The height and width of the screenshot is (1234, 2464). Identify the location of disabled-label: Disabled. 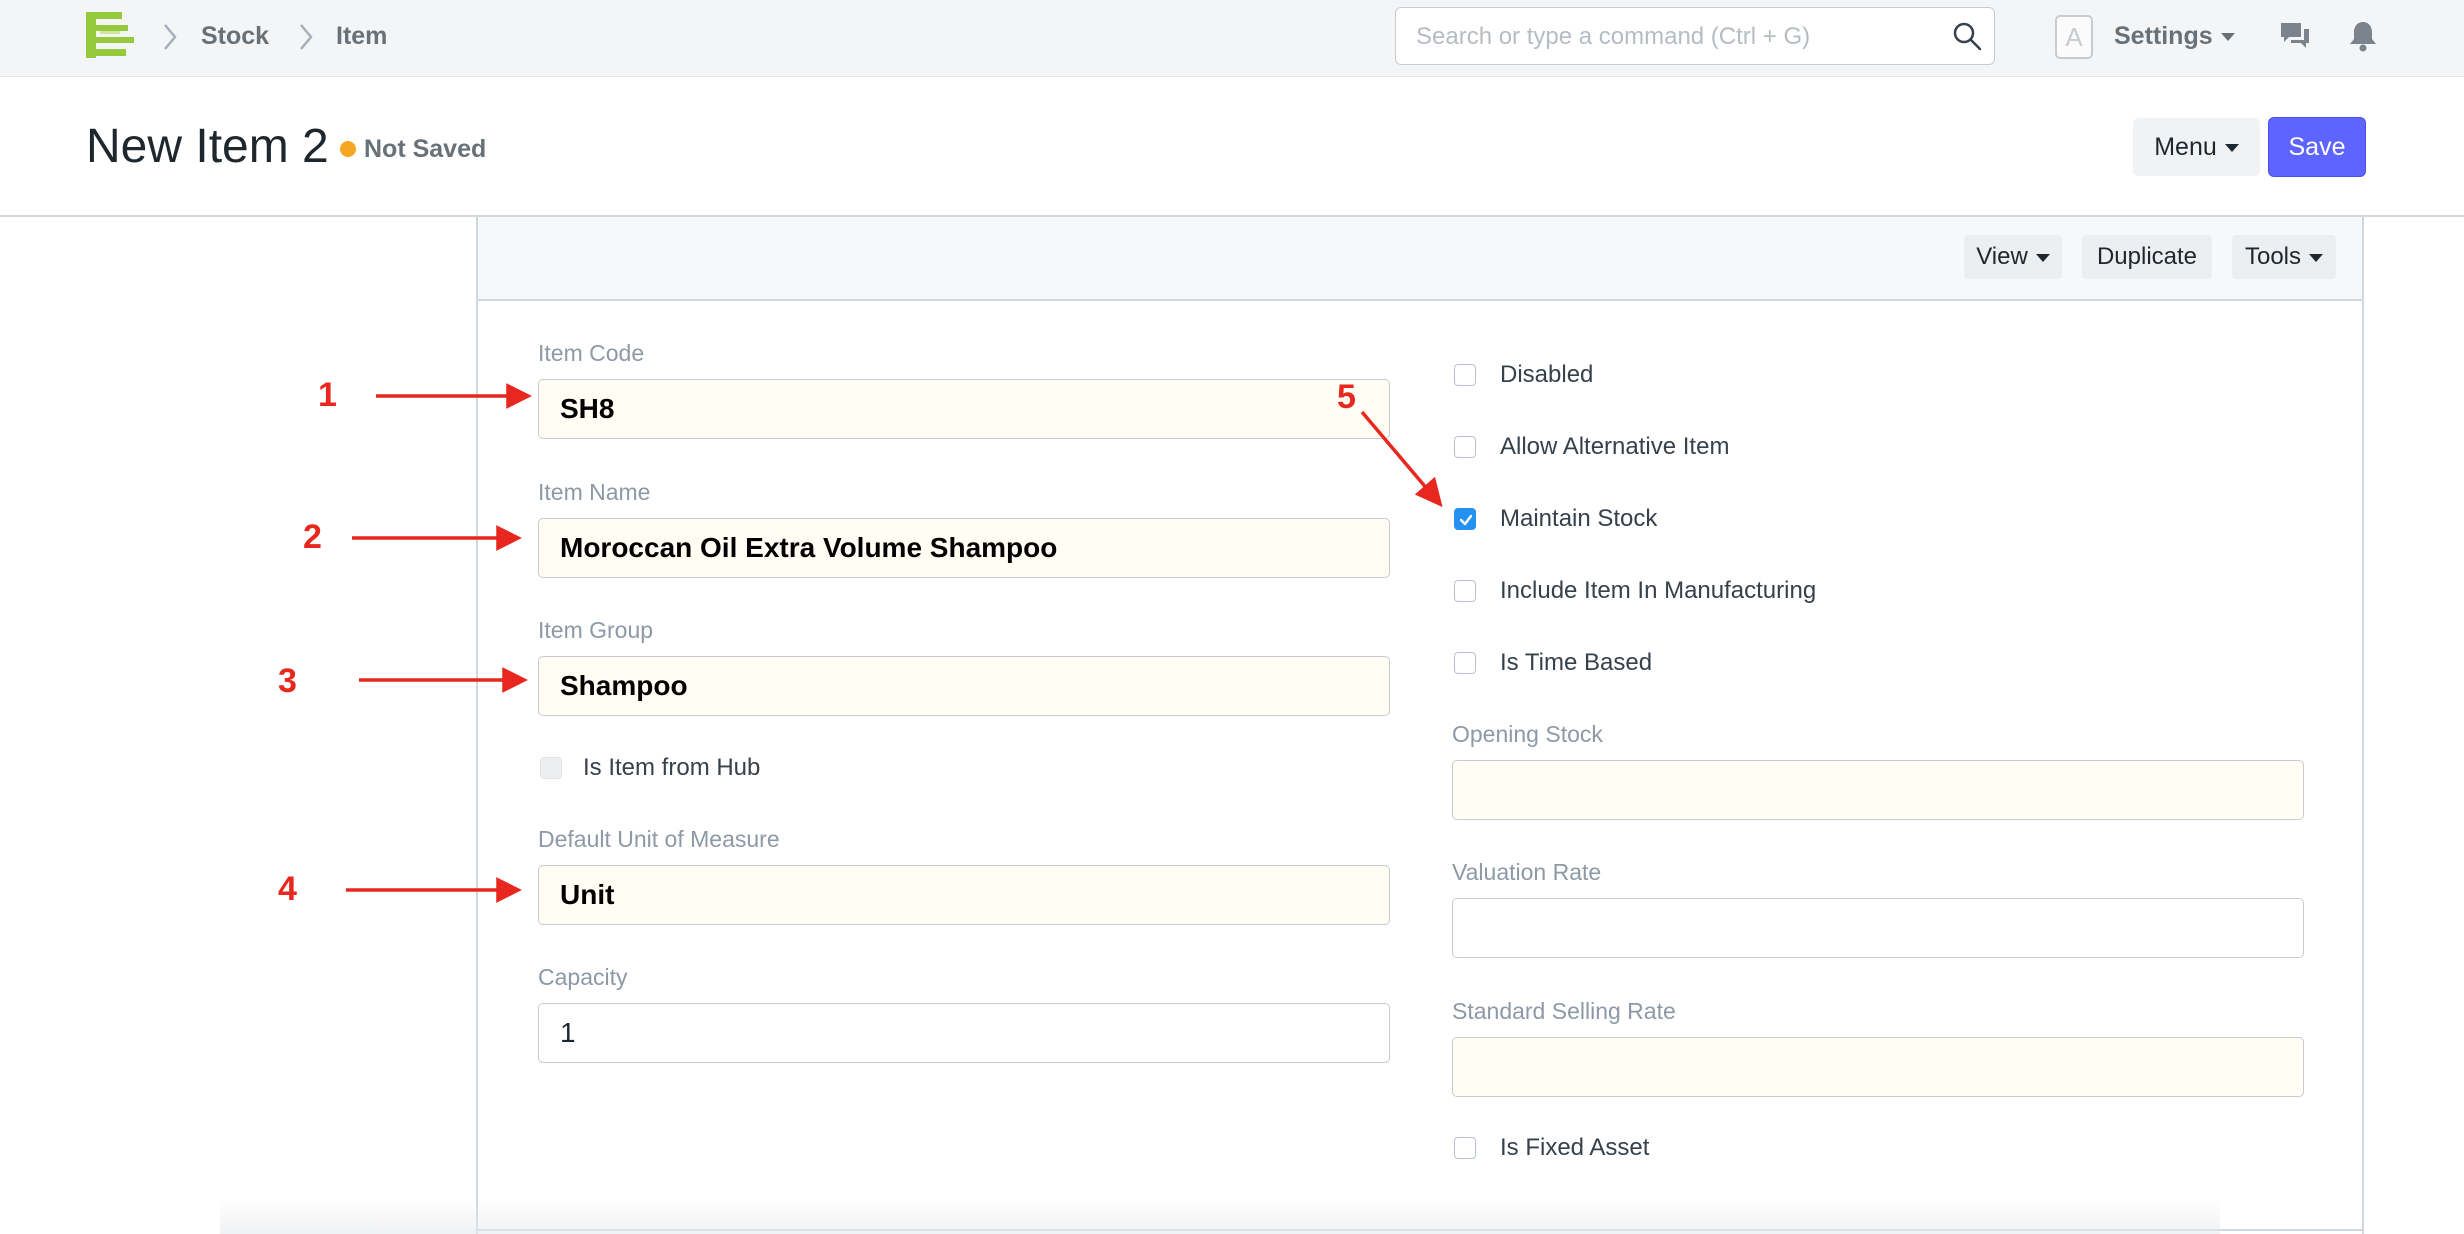
(1547, 374).